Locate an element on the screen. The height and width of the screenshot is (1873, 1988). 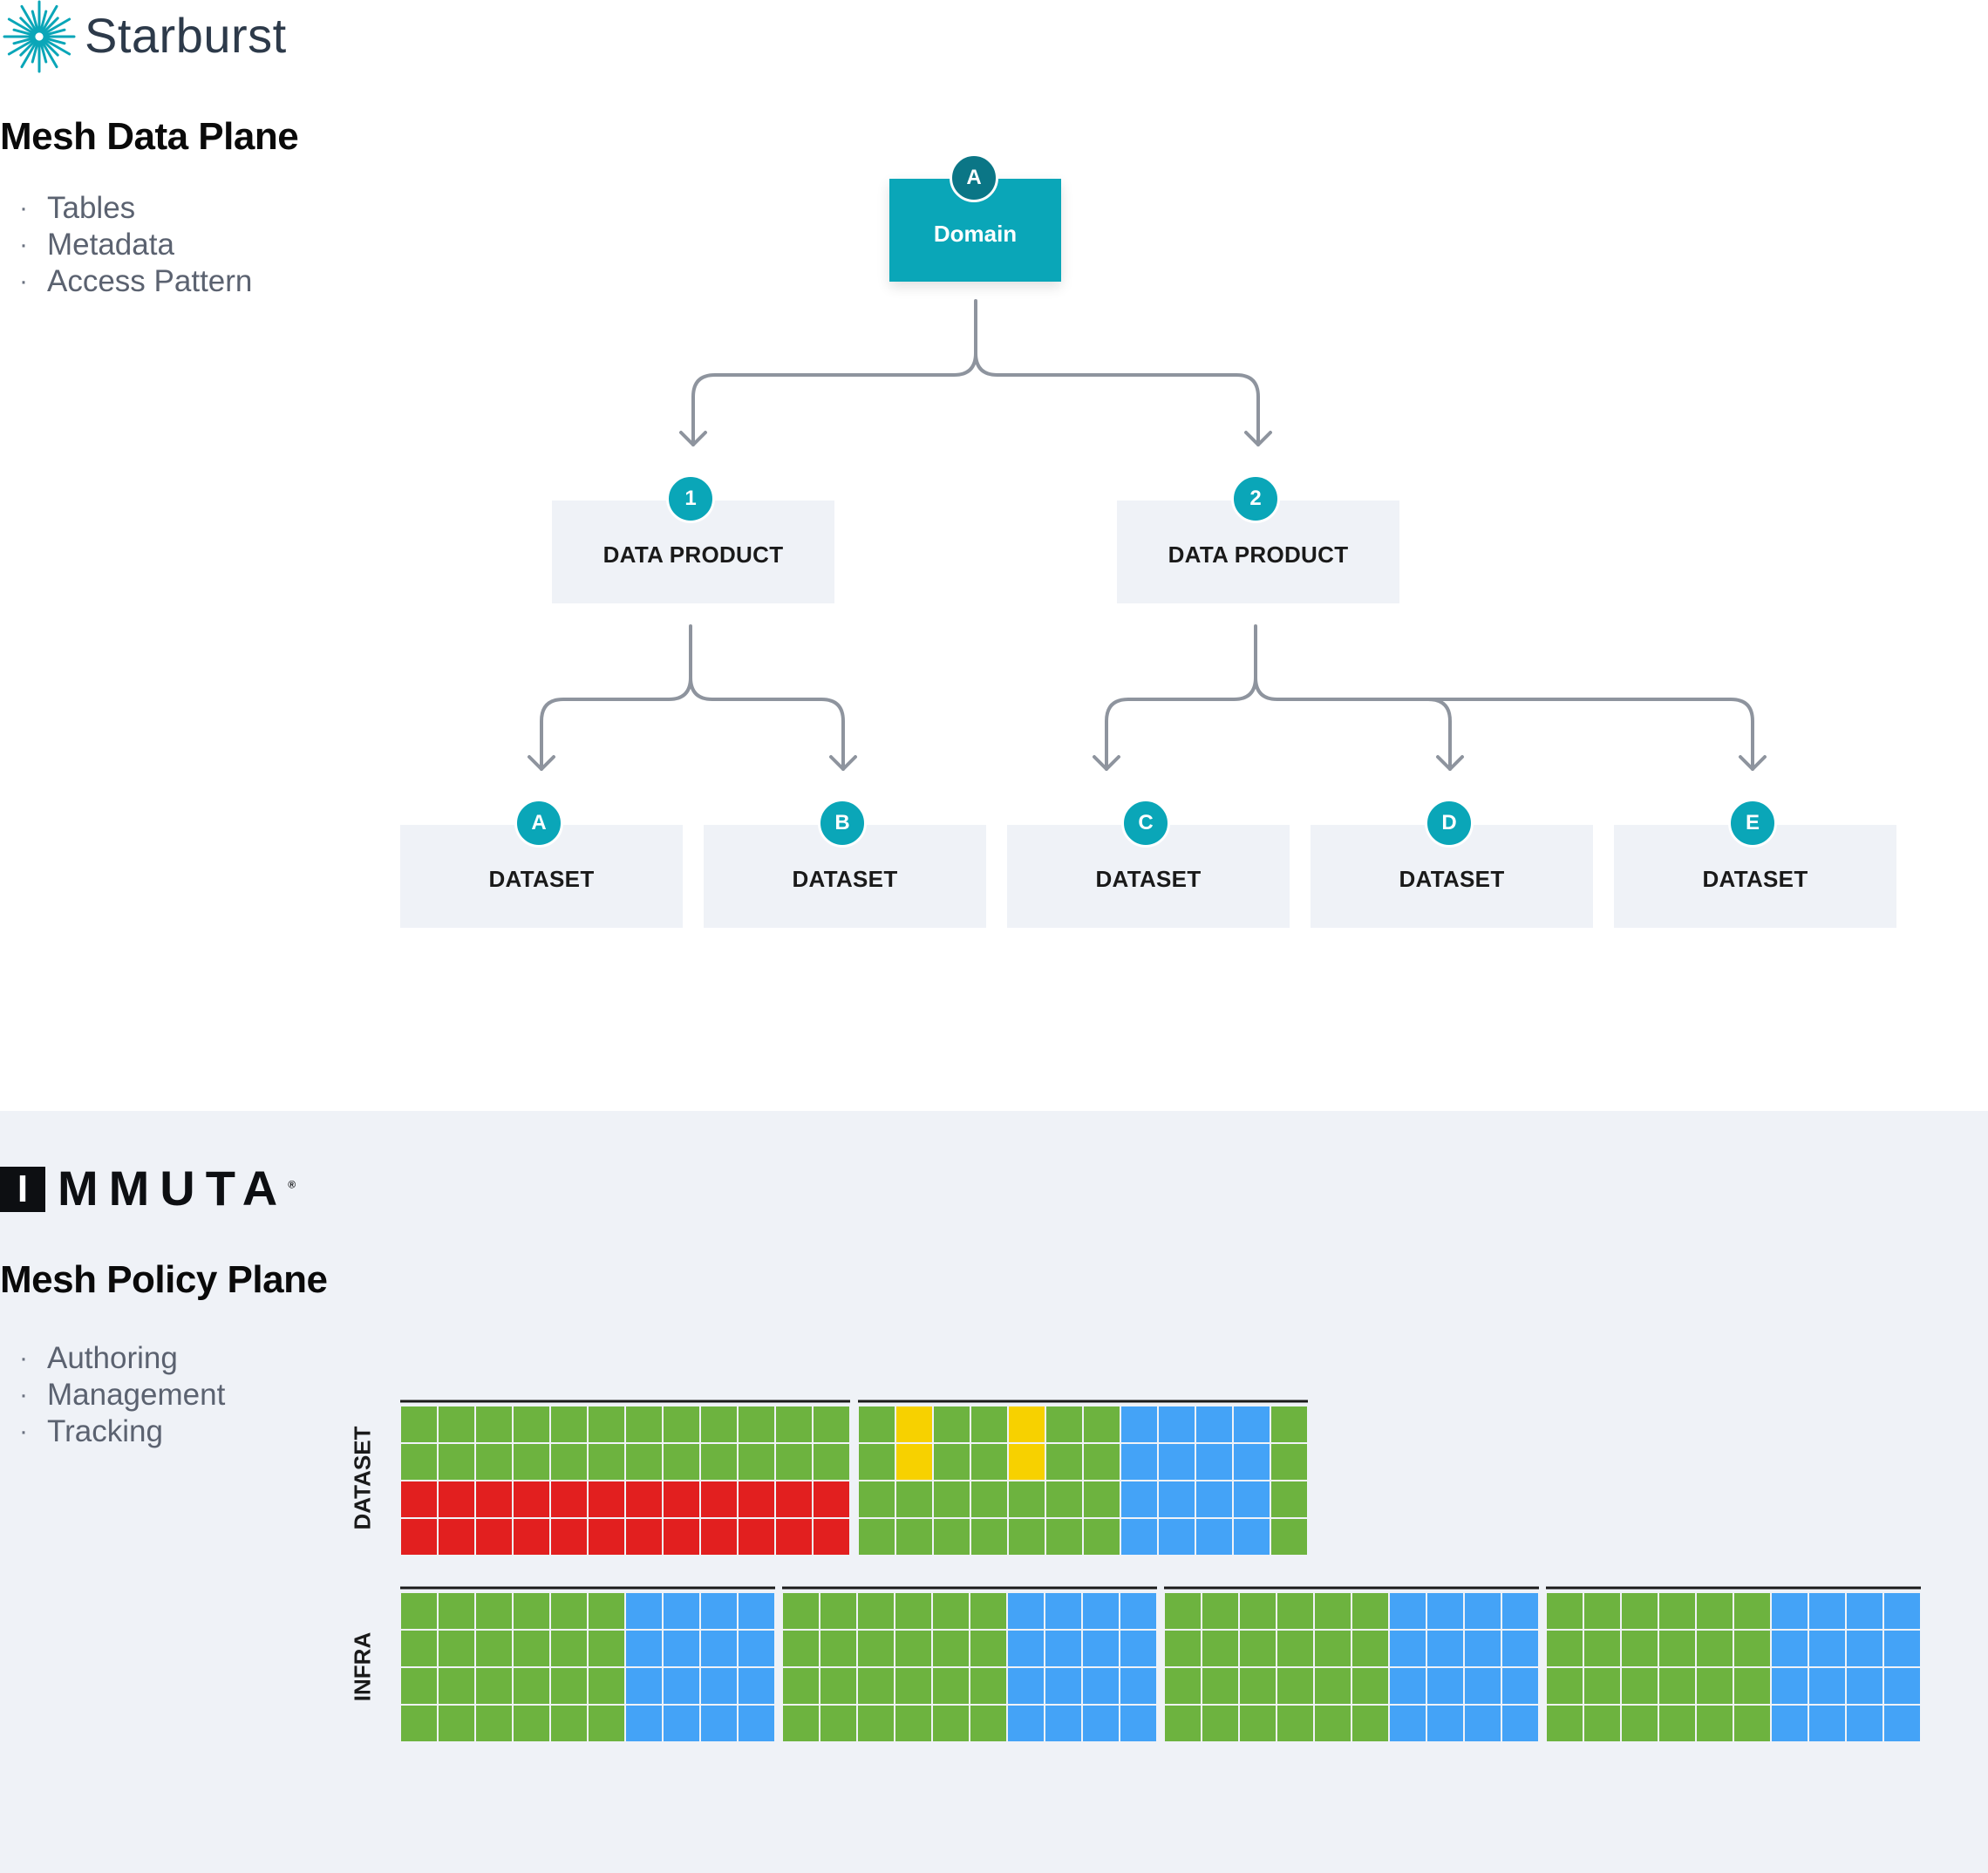
data-plane-bullets: · Tables · Metadata · Access Pattern is located at coordinates (126, 245).